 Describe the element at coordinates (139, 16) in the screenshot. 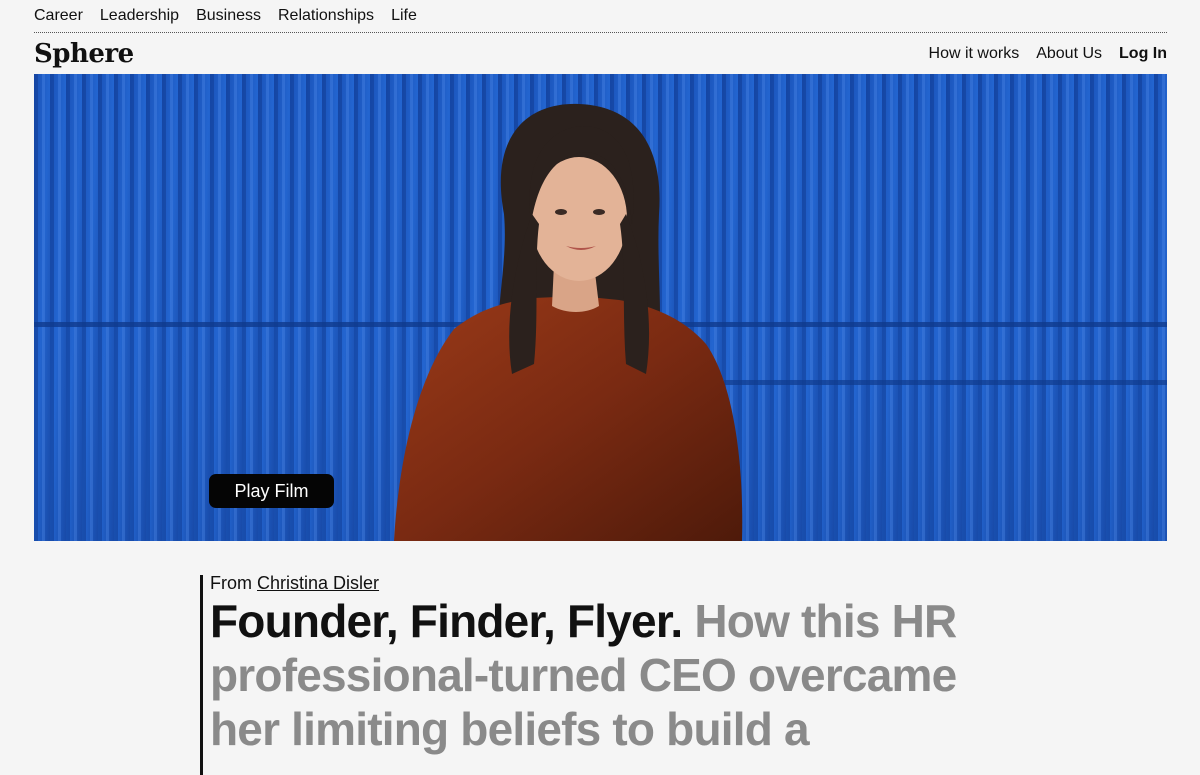

I see `nav-item-leadership: Leadership` at that location.